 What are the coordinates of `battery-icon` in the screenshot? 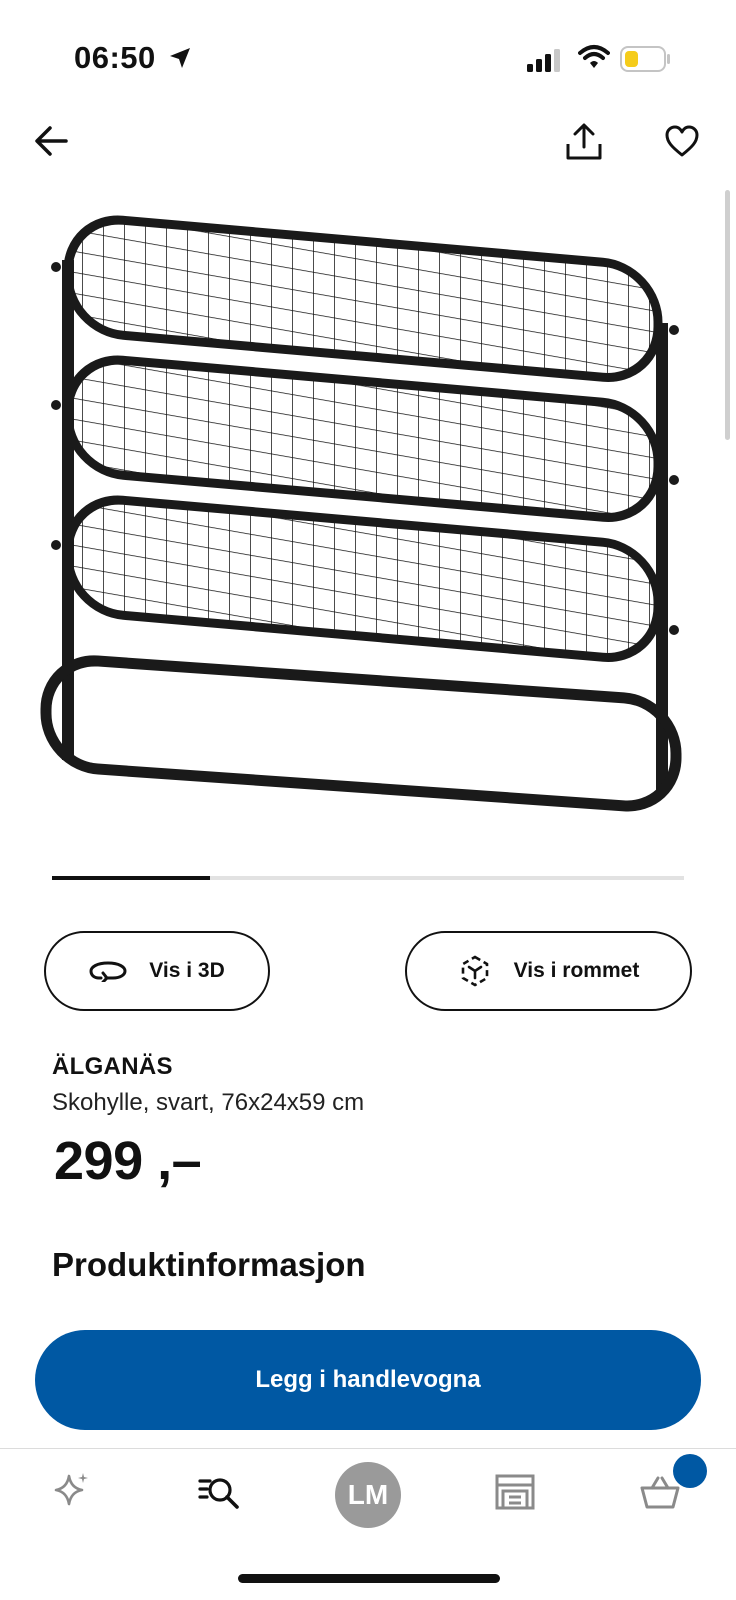 It's located at (645, 59).